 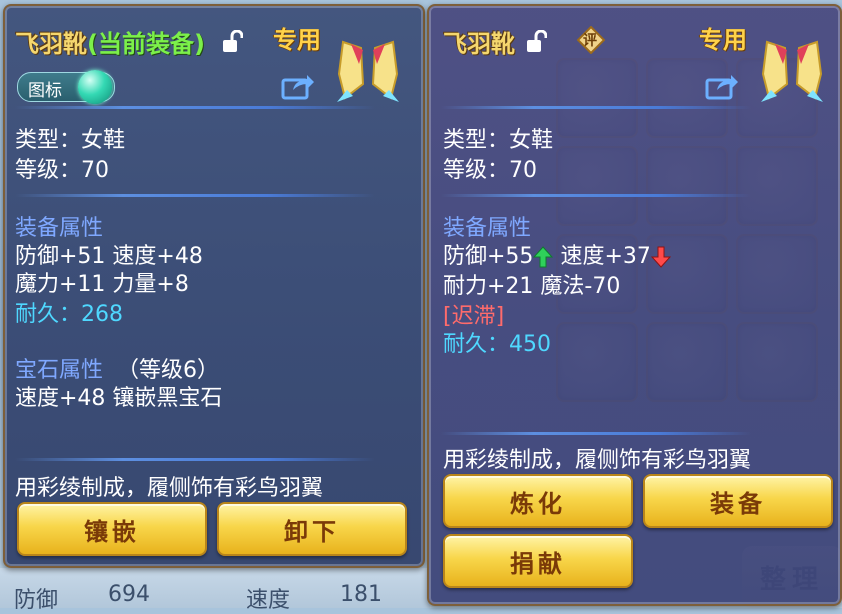 I want to click on stat-defense-label: 防御, so click(x=36, y=600).